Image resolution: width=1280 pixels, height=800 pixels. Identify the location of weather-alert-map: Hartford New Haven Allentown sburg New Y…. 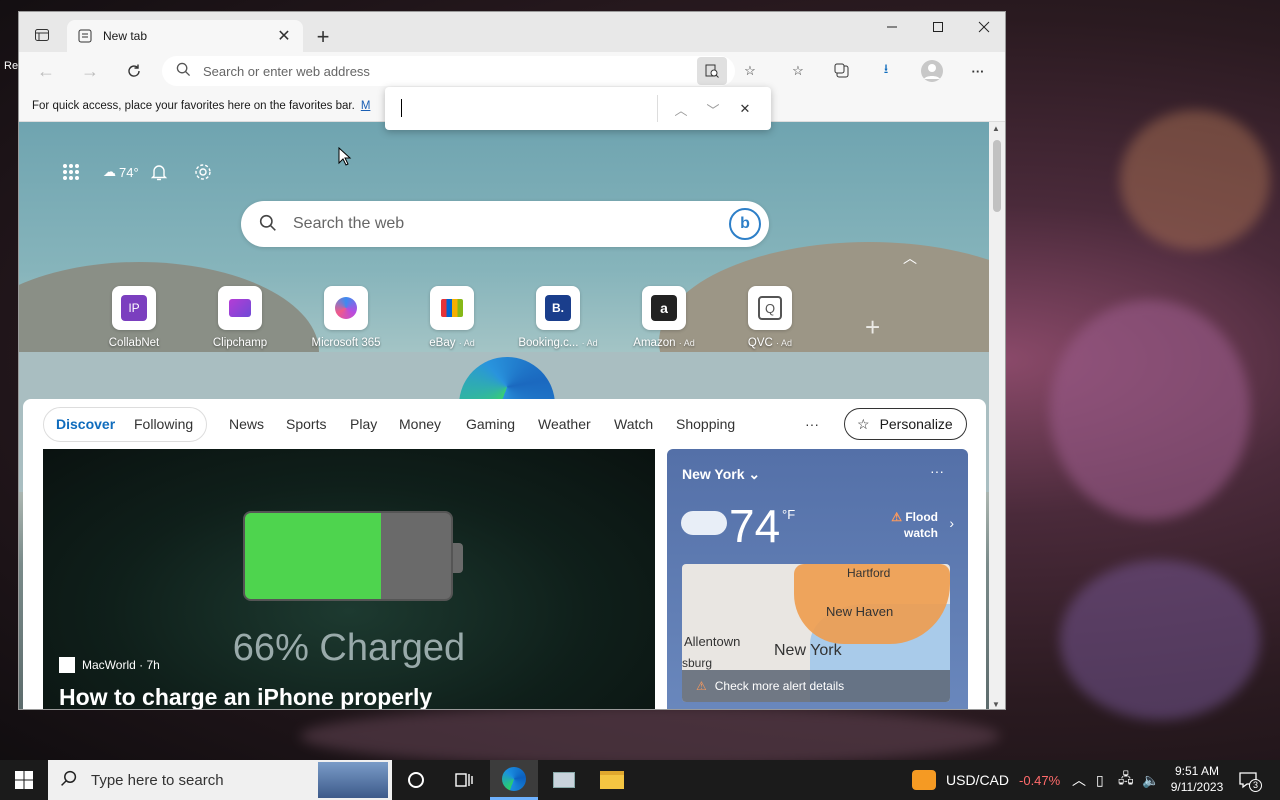
(816, 633).